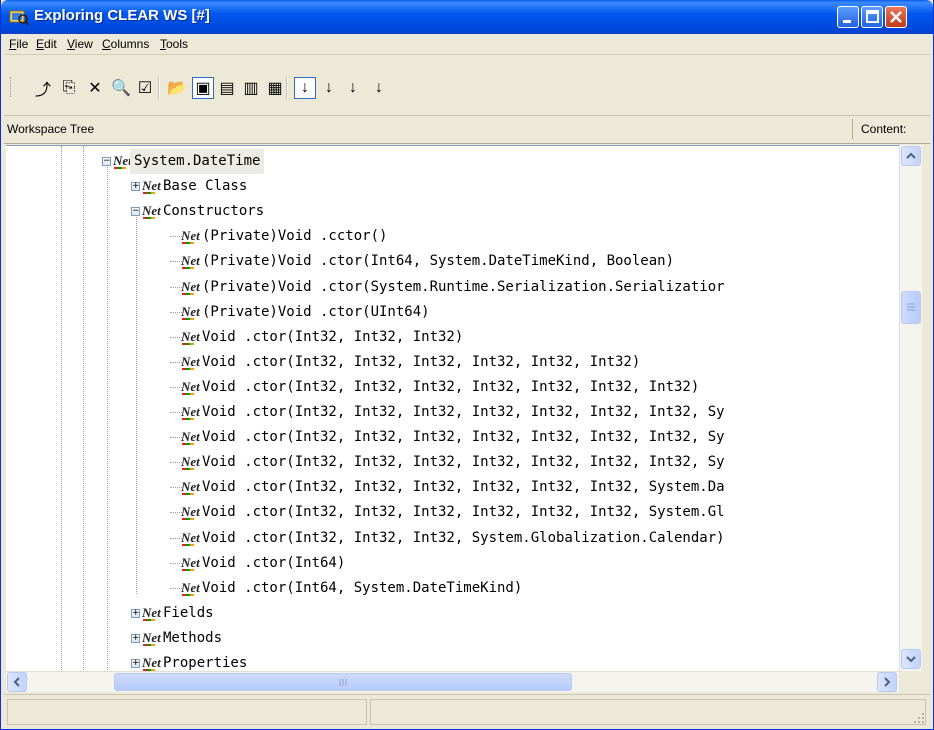  What do you see at coordinates (452, 613) in the screenshot?
I see `tree-node: + Net Fields` at bounding box center [452, 613].